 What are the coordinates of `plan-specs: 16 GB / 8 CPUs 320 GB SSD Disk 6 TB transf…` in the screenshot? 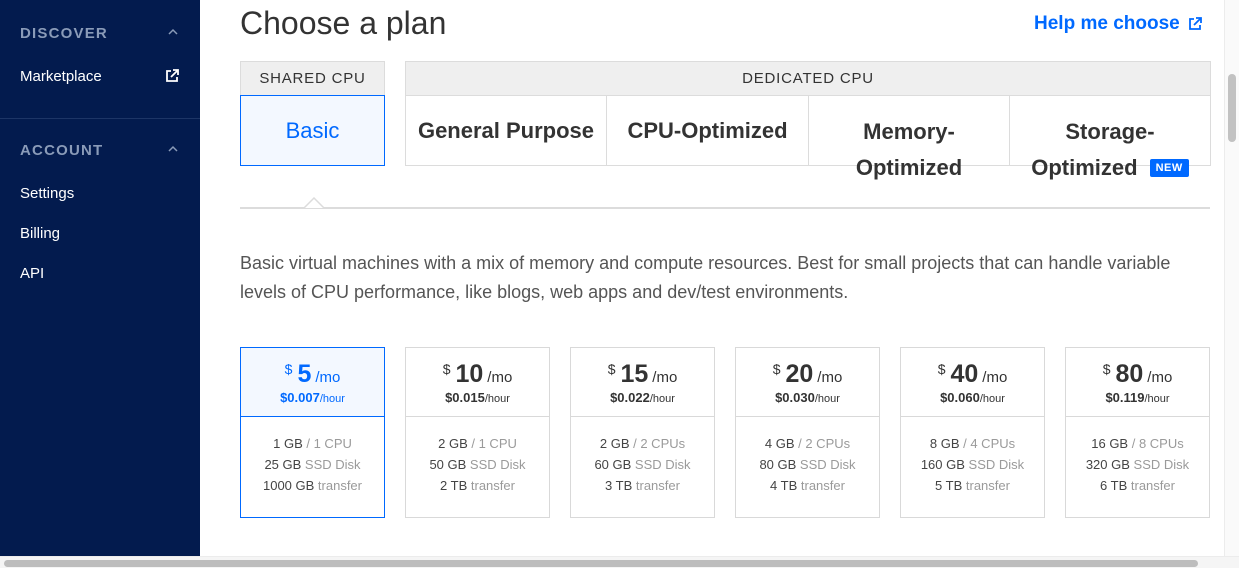 It's located at (1137, 456).